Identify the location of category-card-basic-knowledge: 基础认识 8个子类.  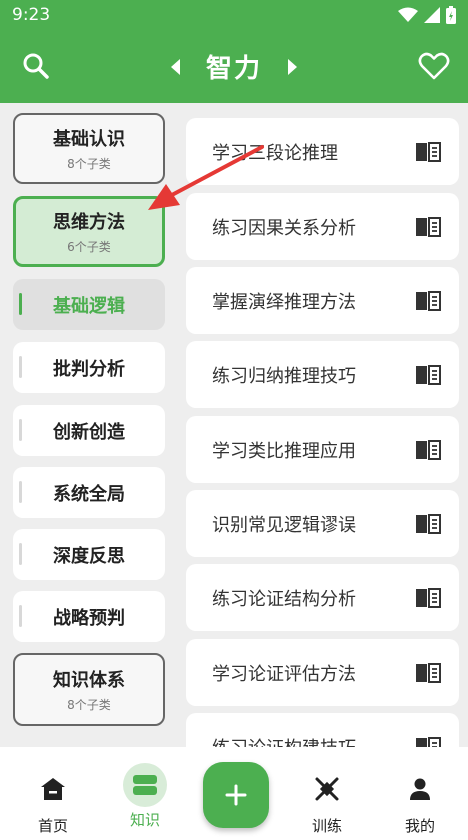
(89, 148).